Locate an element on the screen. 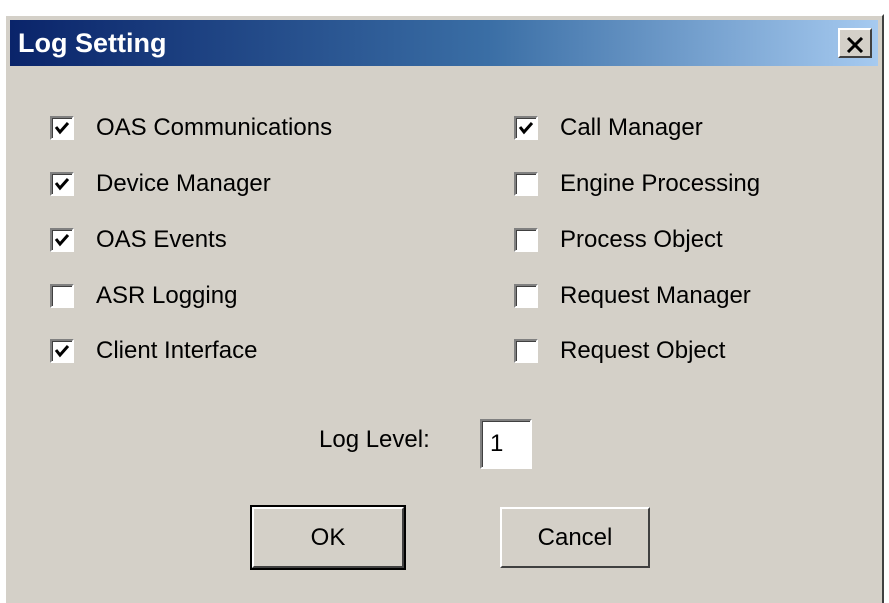 The image size is (889, 603). checkbox-oas-events: OAS Events is located at coordinates (138, 240).